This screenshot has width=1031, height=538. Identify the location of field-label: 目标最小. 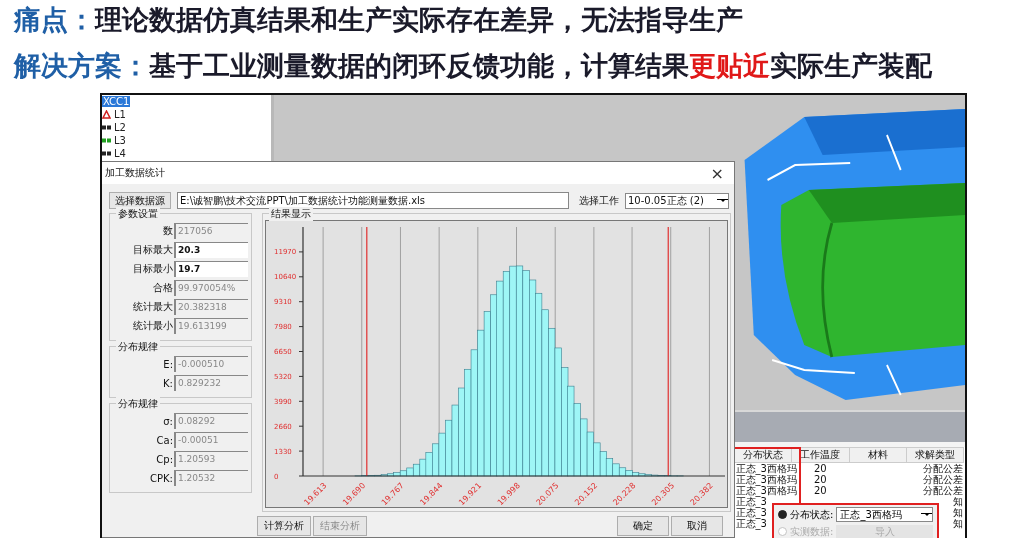
(153, 269).